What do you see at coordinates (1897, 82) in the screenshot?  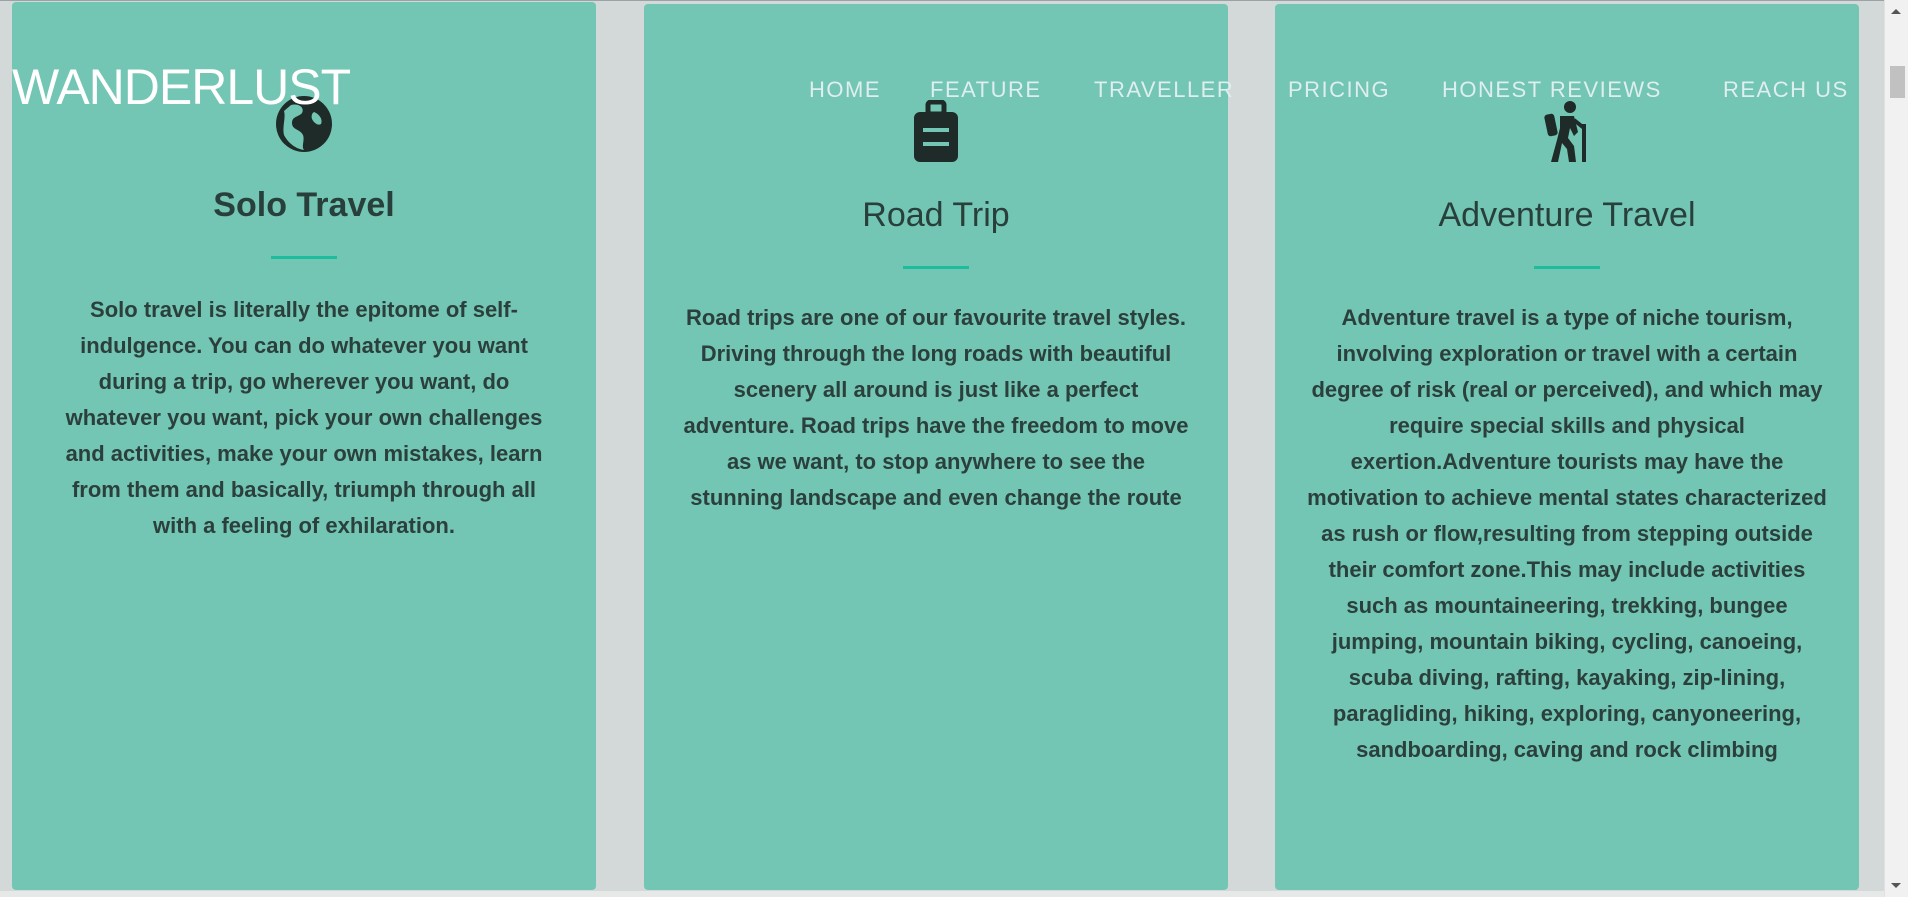 I see `scrollbar-thumb` at bounding box center [1897, 82].